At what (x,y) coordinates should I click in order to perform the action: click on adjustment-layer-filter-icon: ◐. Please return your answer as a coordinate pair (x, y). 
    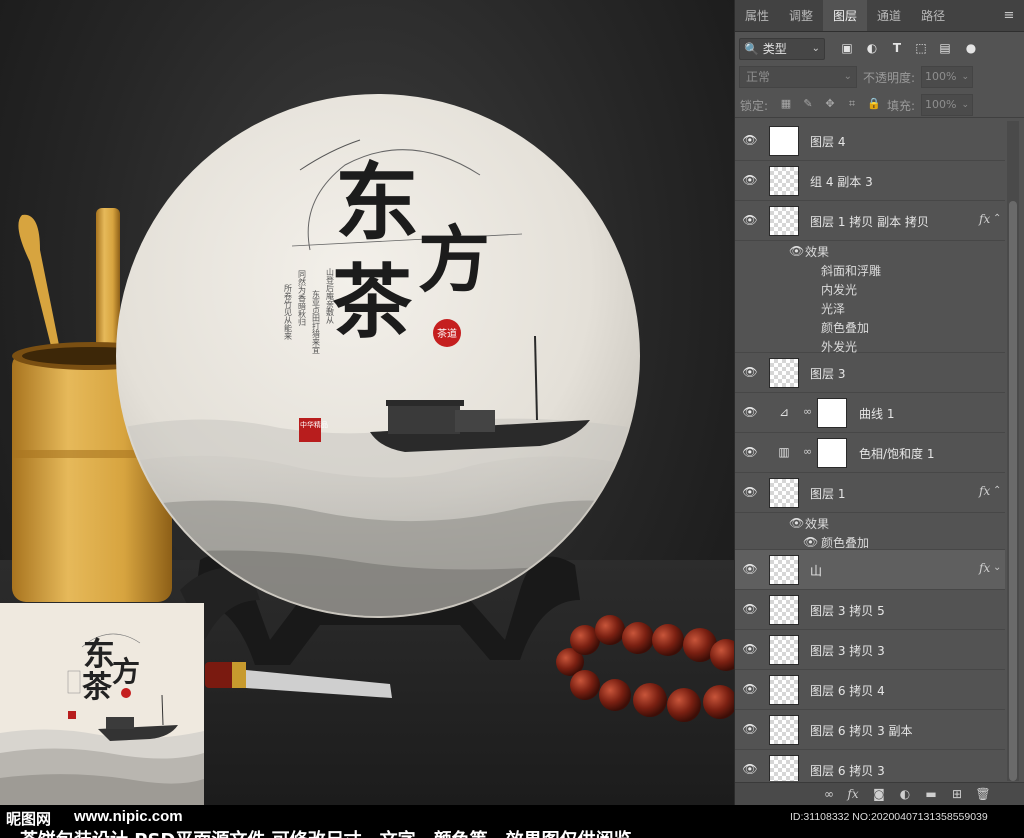
    Looking at the image, I should click on (872, 48).